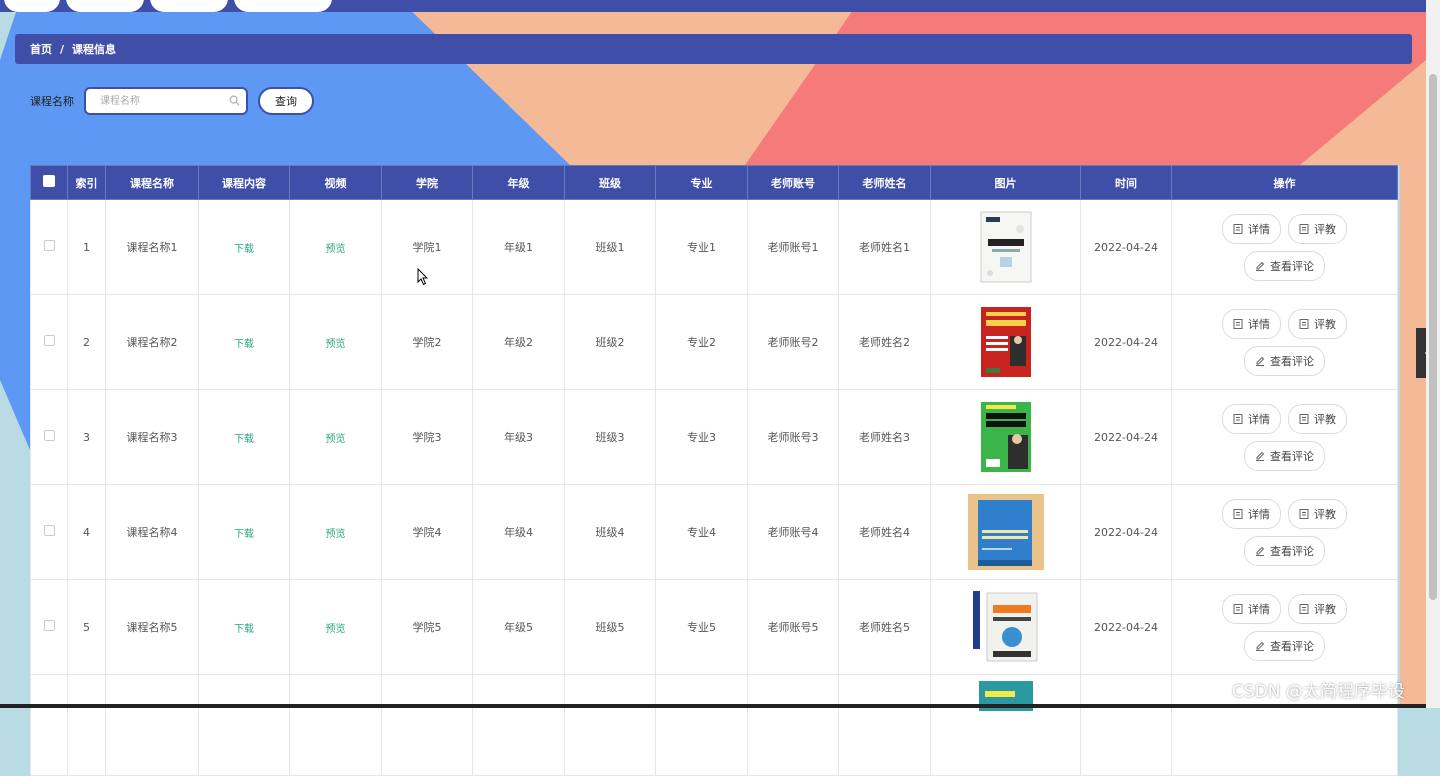 The image size is (1440, 776). Describe the element at coordinates (152, 437) in the screenshot. I see `cell-course-name: 课程名称3` at that location.